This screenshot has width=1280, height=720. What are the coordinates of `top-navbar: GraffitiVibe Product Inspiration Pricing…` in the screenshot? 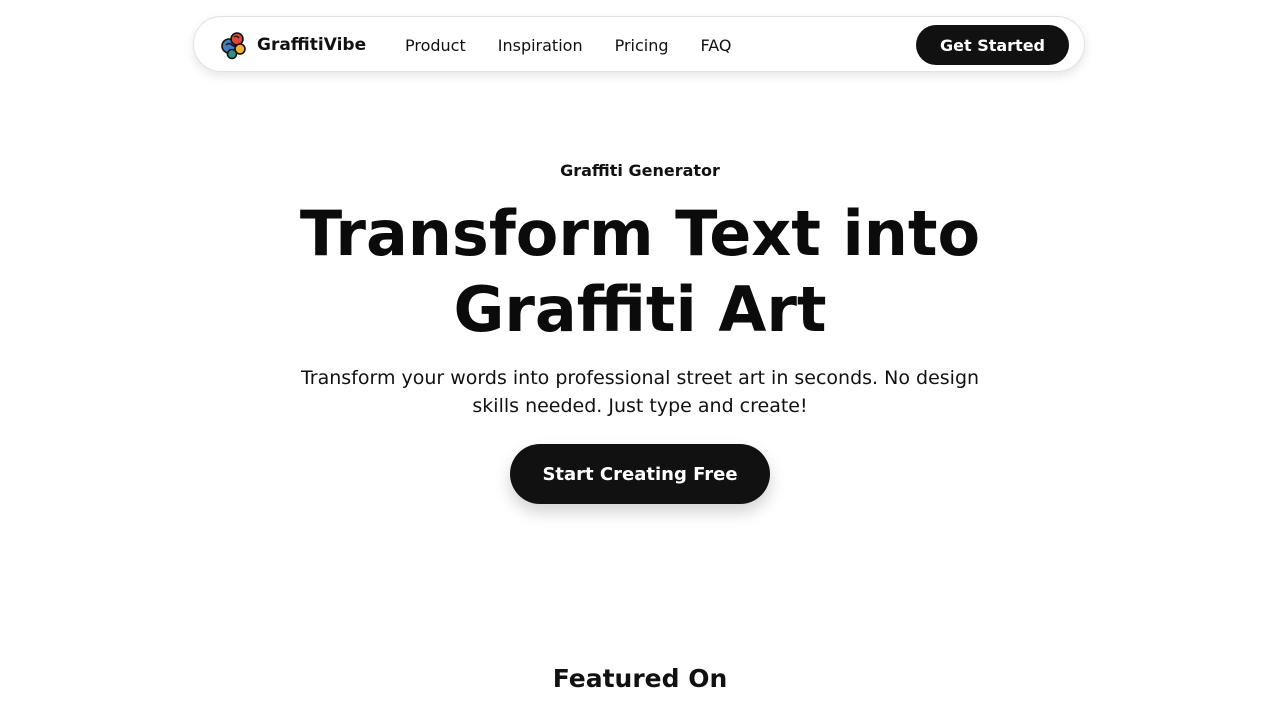 It's located at (639, 44).